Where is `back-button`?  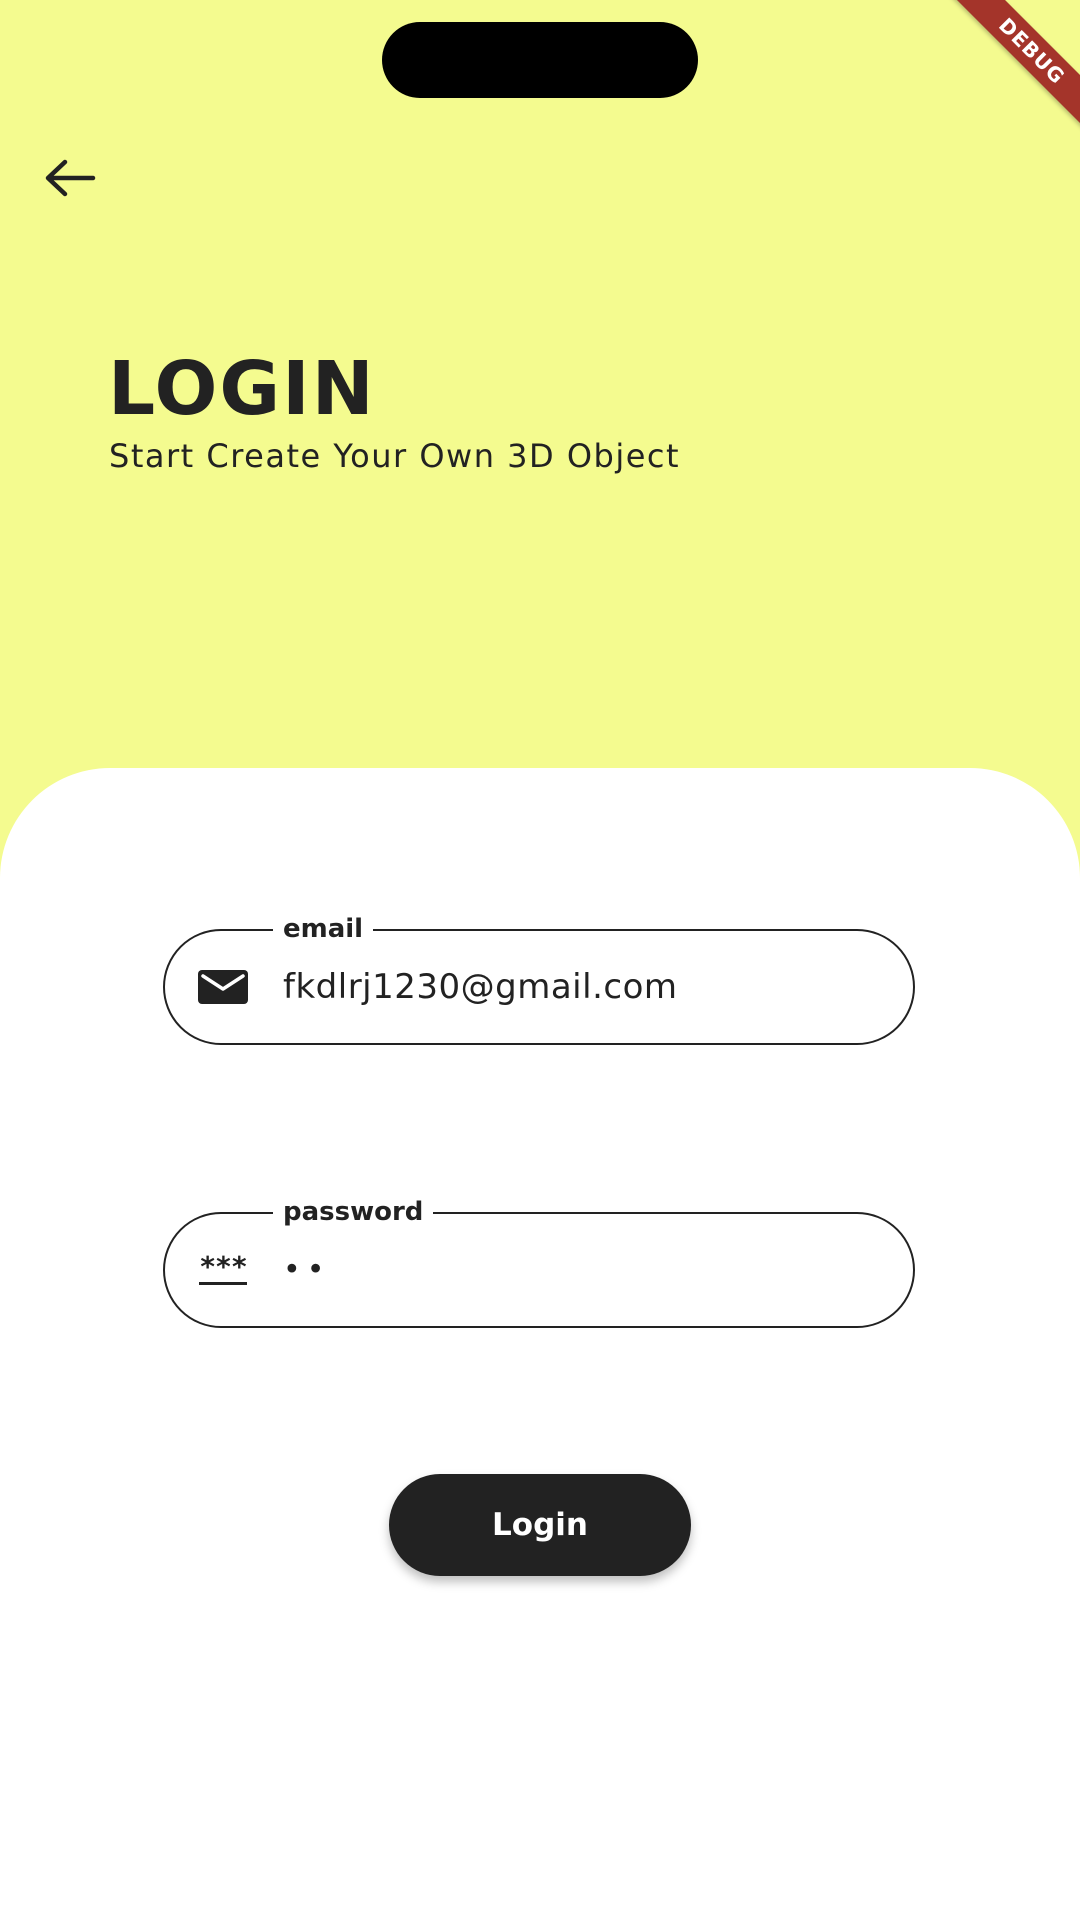
back-button is located at coordinates (70, 180).